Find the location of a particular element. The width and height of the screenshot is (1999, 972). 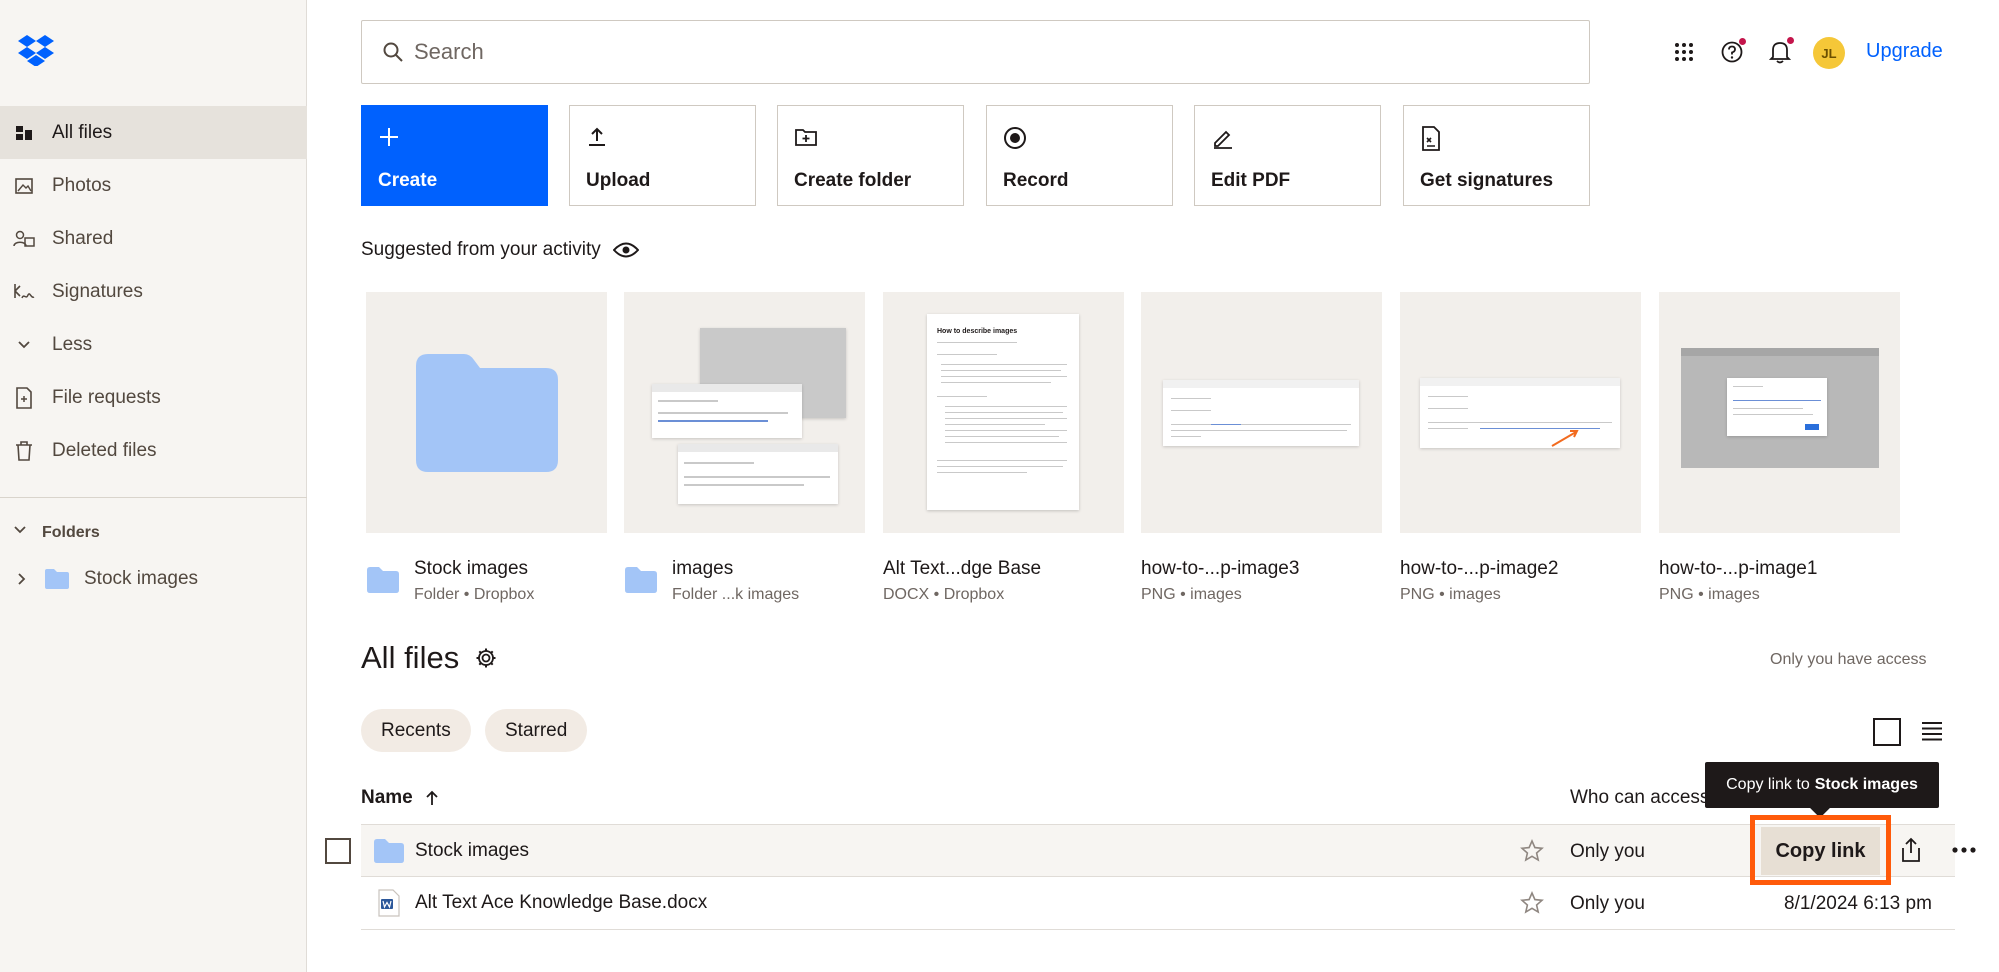

card-name: Alt Text...dge Base is located at coordinates (962, 568).